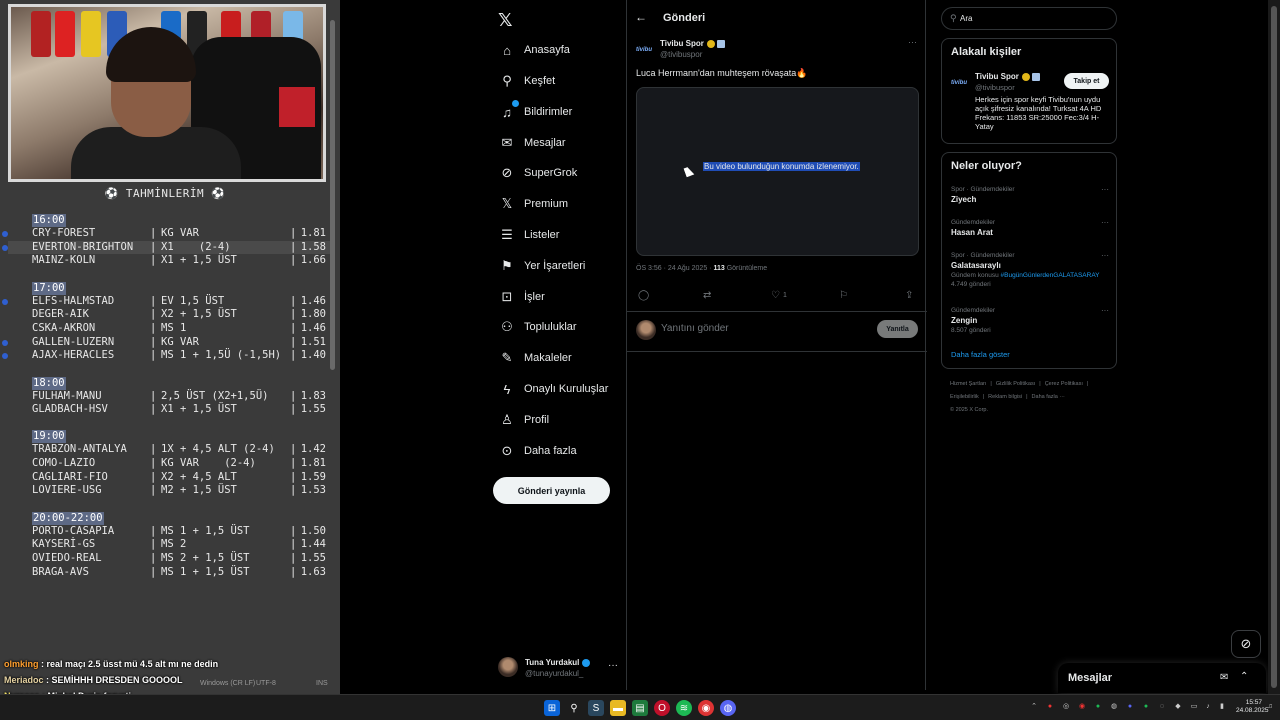 The width and height of the screenshot is (1280, 720). What do you see at coordinates (966, 18) in the screenshot?
I see `search-value: Ara` at bounding box center [966, 18].